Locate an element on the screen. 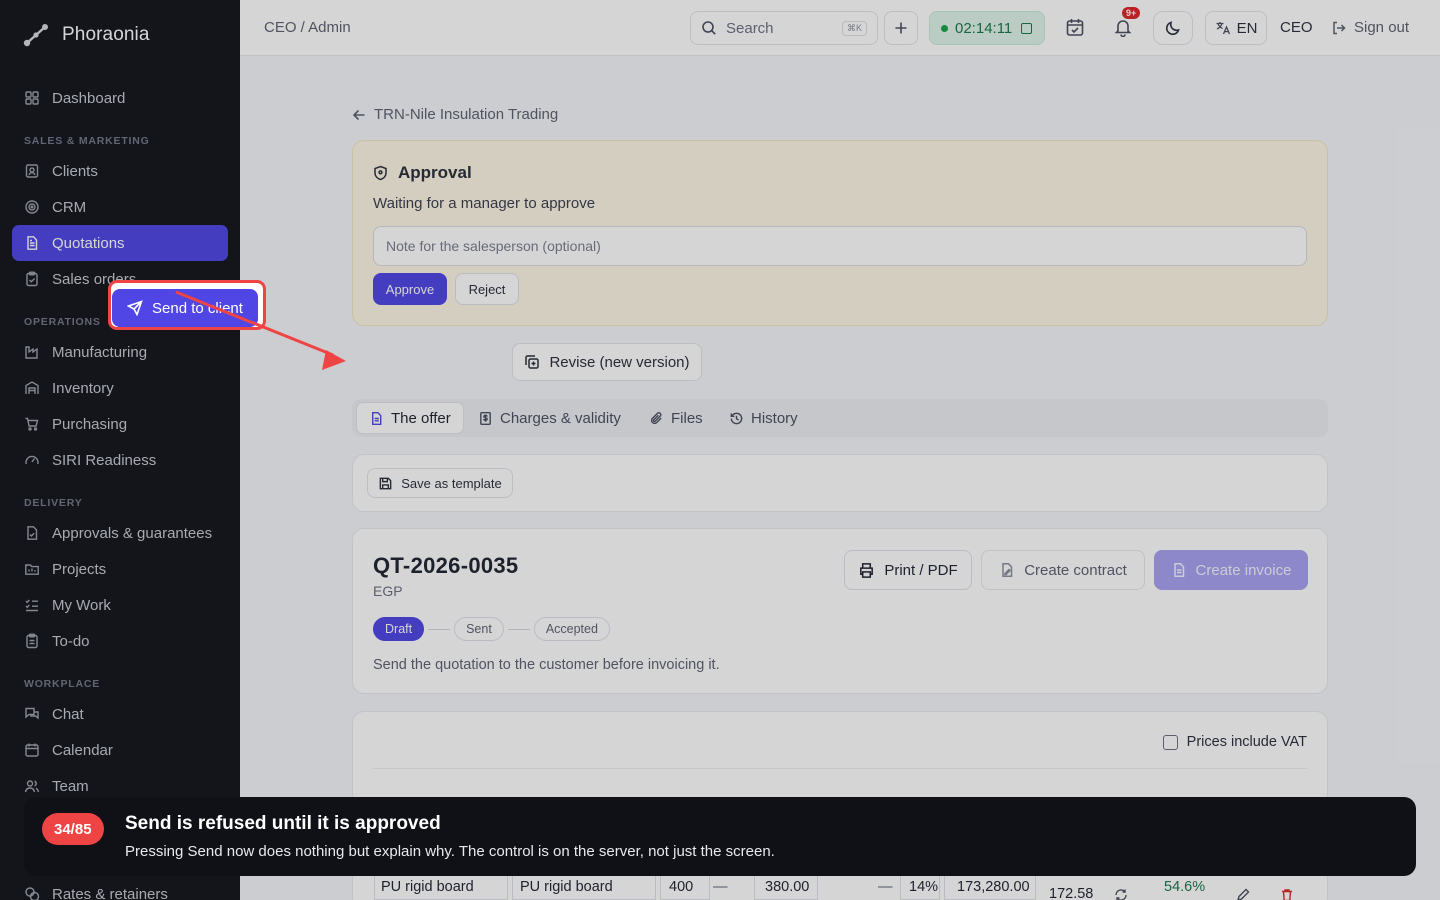 Image resolution: width=1440 pixels, height=900 pixels. status-step-accepted: Accepted is located at coordinates (571, 629).